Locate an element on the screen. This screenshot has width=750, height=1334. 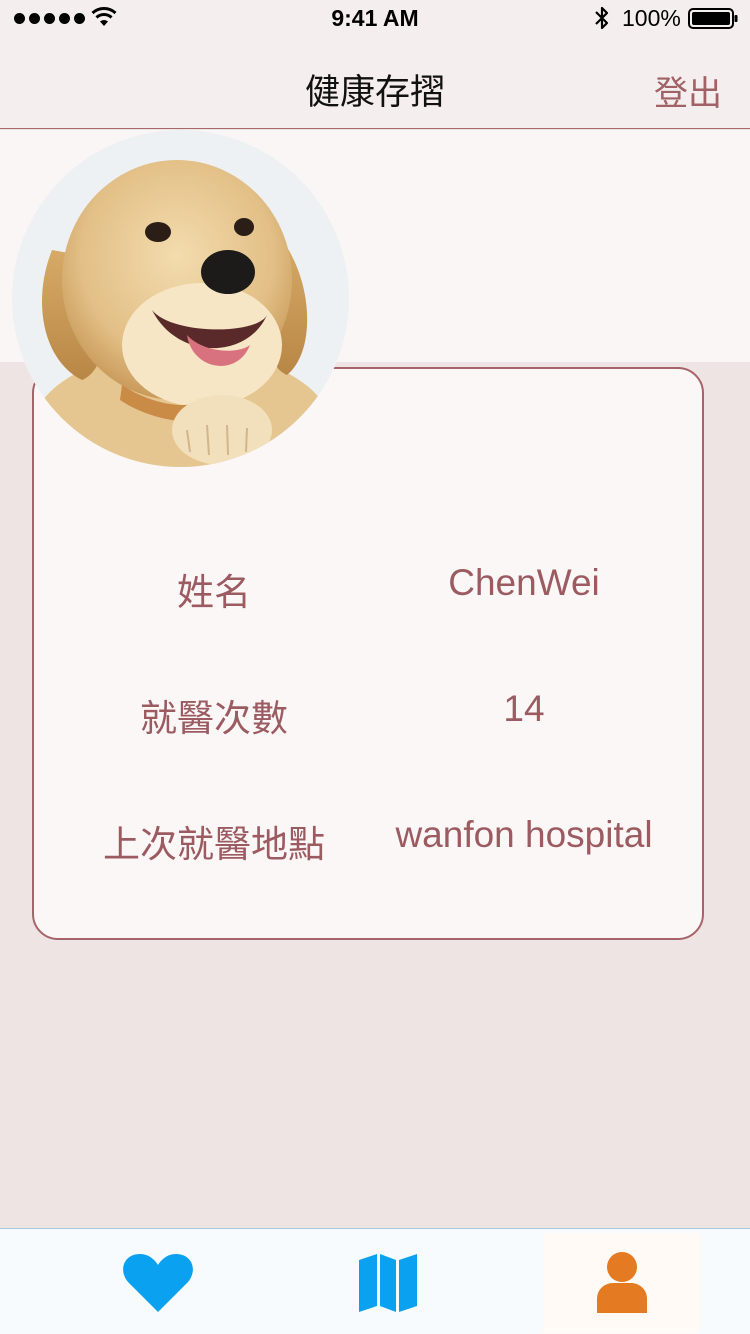
battery-icon is located at coordinates (713, 18).